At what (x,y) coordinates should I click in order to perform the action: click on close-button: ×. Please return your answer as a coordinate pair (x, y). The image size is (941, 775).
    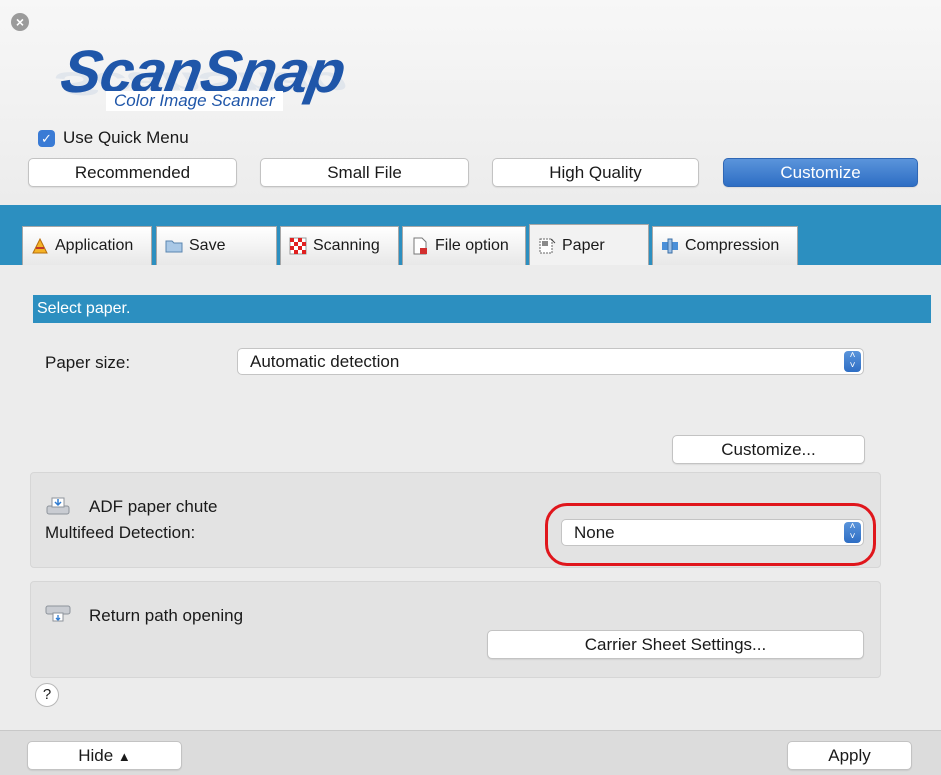
    Looking at the image, I should click on (20, 22).